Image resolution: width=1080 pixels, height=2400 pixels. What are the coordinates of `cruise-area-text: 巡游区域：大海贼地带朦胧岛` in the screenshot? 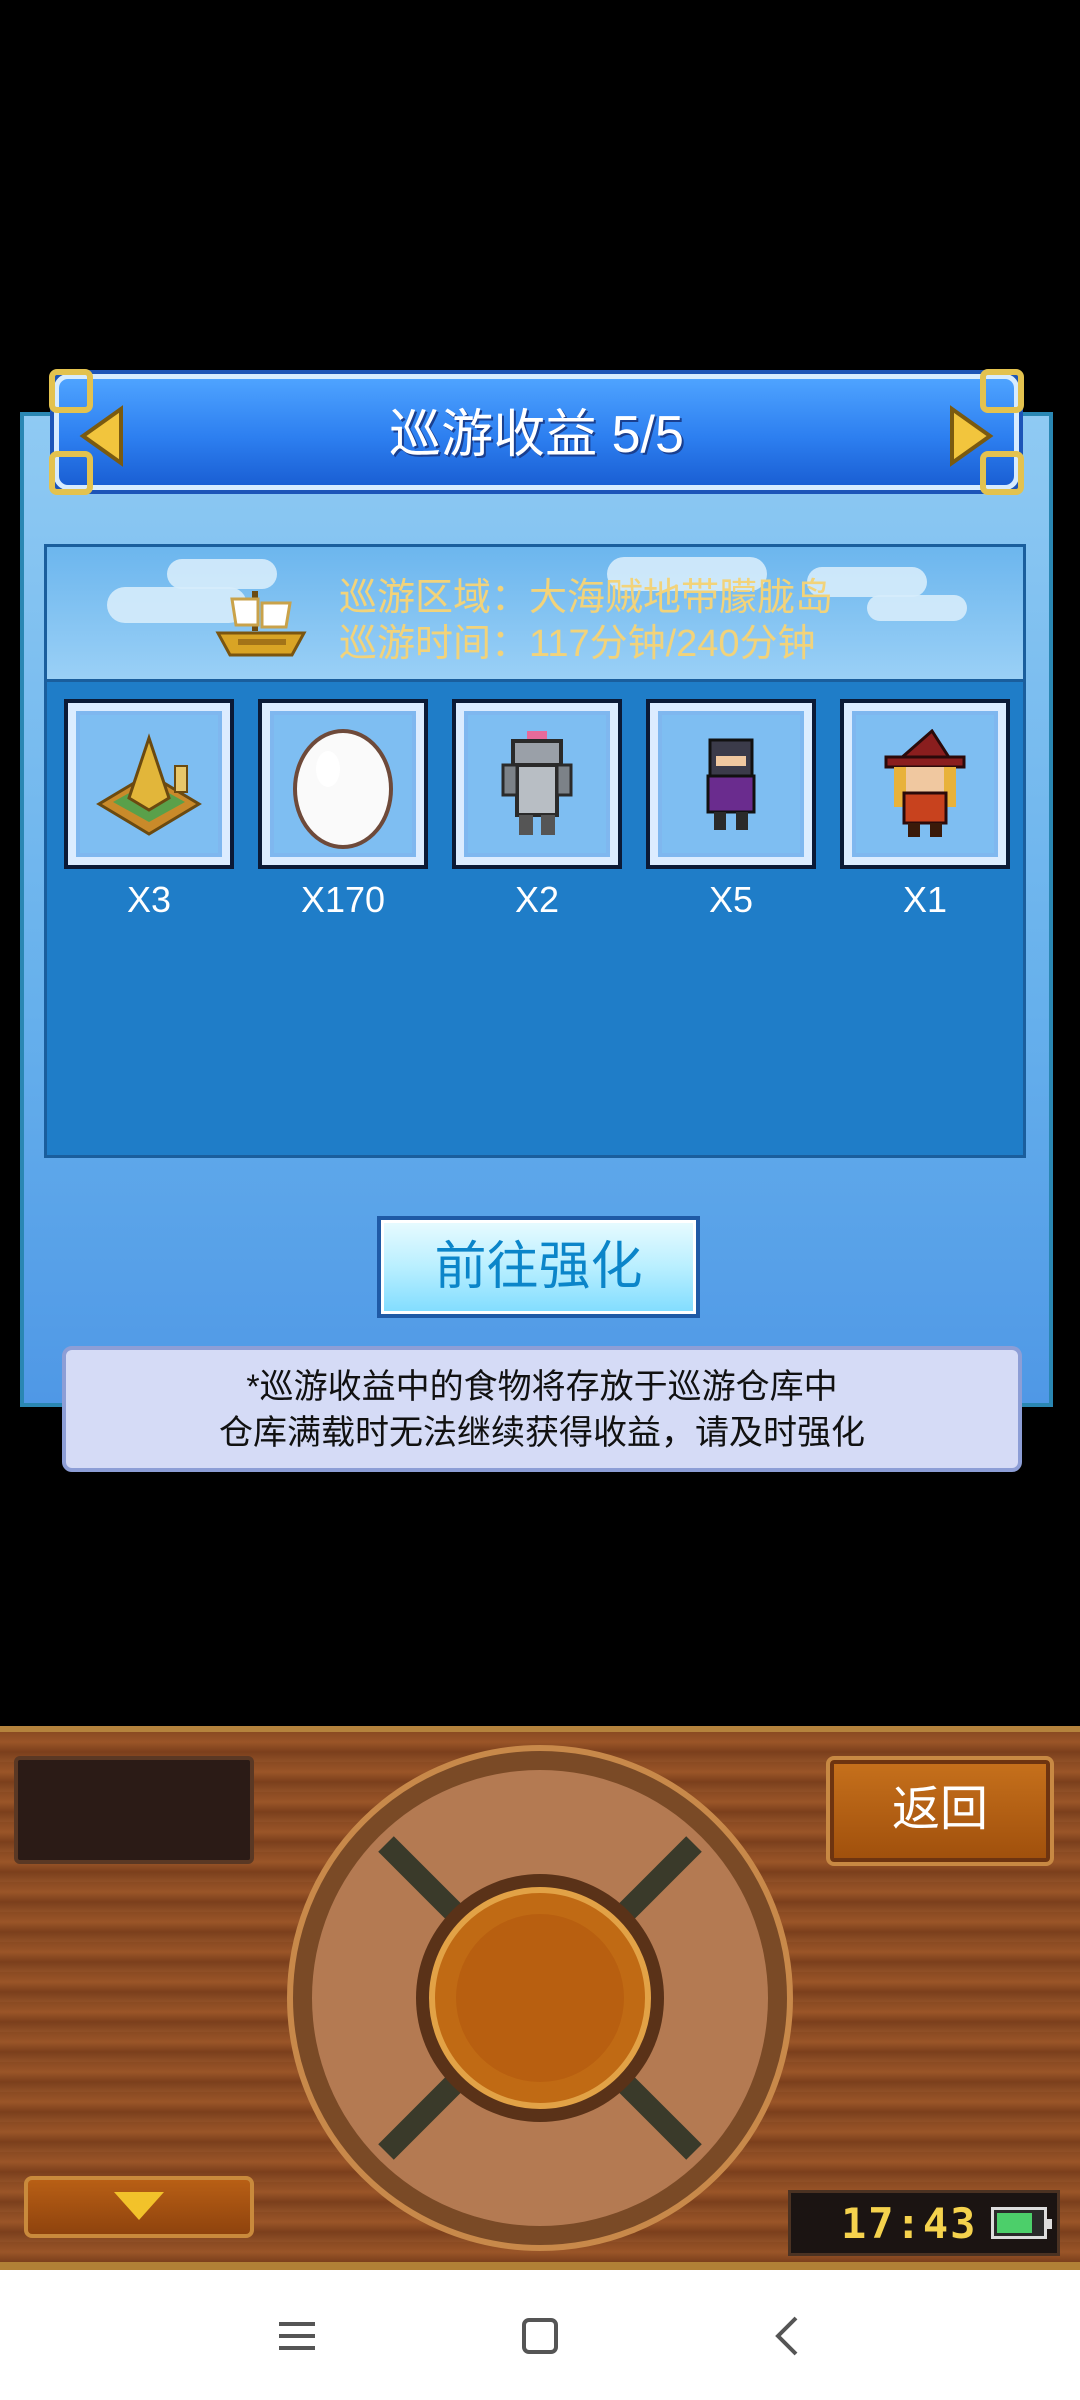 It's located at (586, 598).